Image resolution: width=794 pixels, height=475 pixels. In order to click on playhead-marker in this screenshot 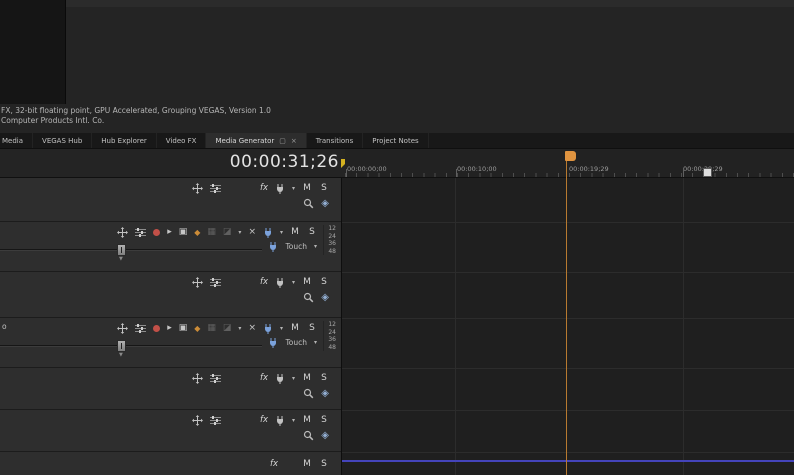, I will do `click(707, 172)`.